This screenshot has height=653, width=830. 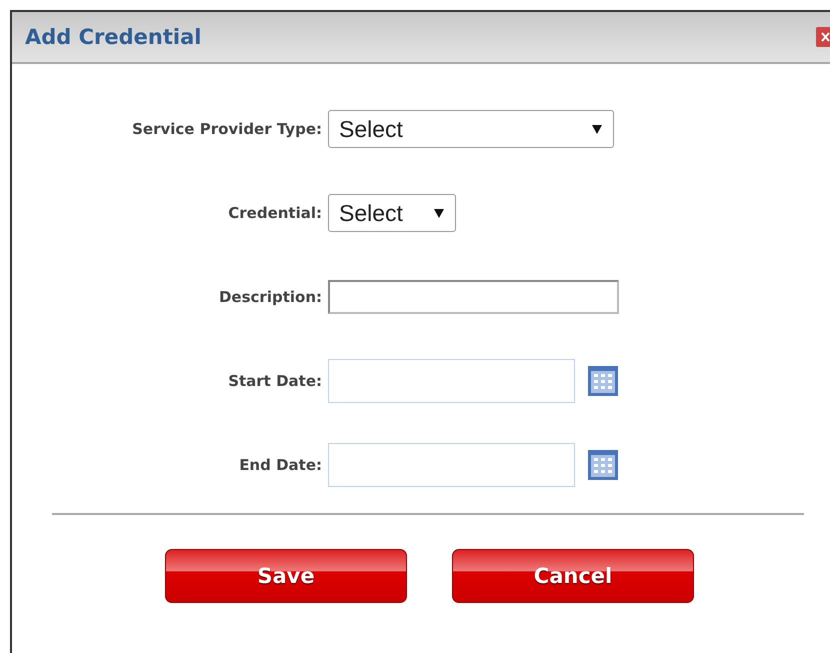 I want to click on field-label: Start Date:, so click(x=275, y=381).